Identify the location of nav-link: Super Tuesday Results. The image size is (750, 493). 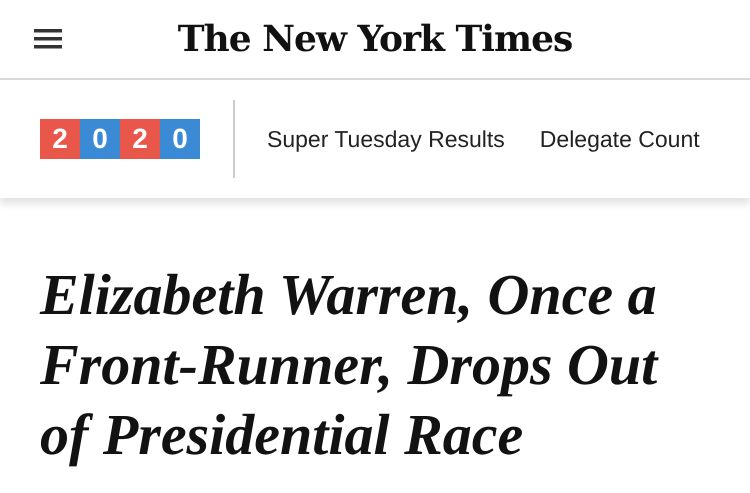
(386, 139).